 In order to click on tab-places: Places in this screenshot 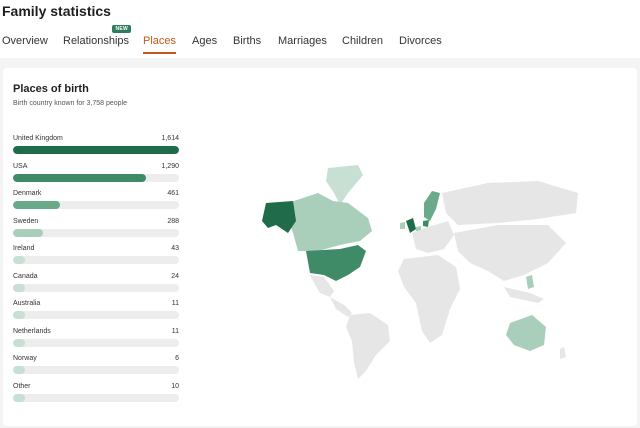, I will do `click(160, 44)`.